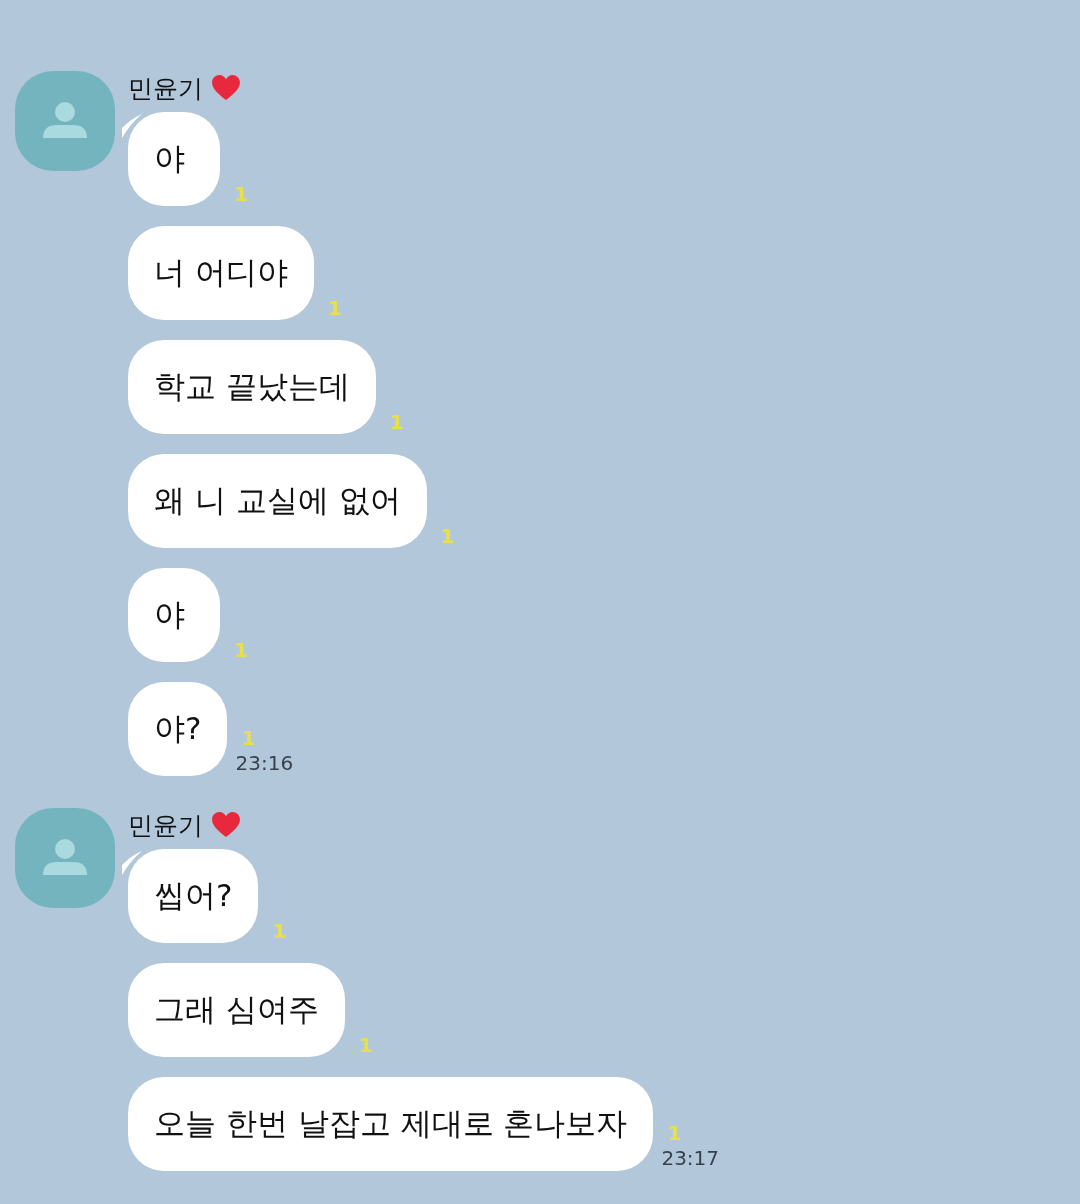 This screenshot has width=1080, height=1204. Describe the element at coordinates (264, 763) in the screenshot. I see `message-time: 23:16` at that location.